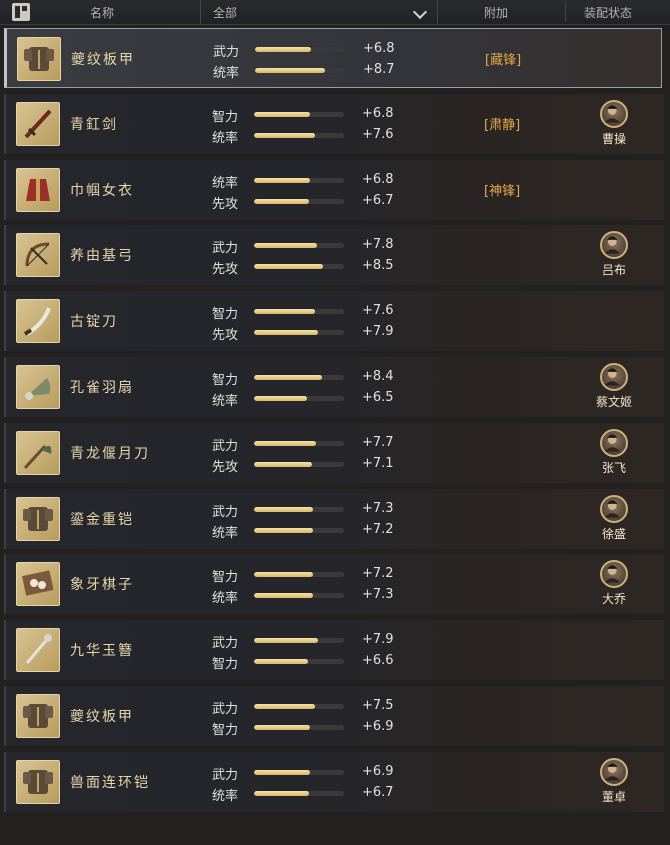 This screenshot has height=845, width=670. I want to click on stat-row: 统率 +8.7, so click(308, 70).